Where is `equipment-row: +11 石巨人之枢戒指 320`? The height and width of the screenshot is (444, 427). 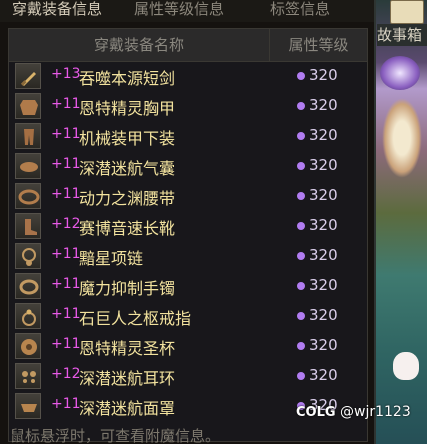
equipment-row: +11 石巨人之枢戒指 320 is located at coordinates (189, 316).